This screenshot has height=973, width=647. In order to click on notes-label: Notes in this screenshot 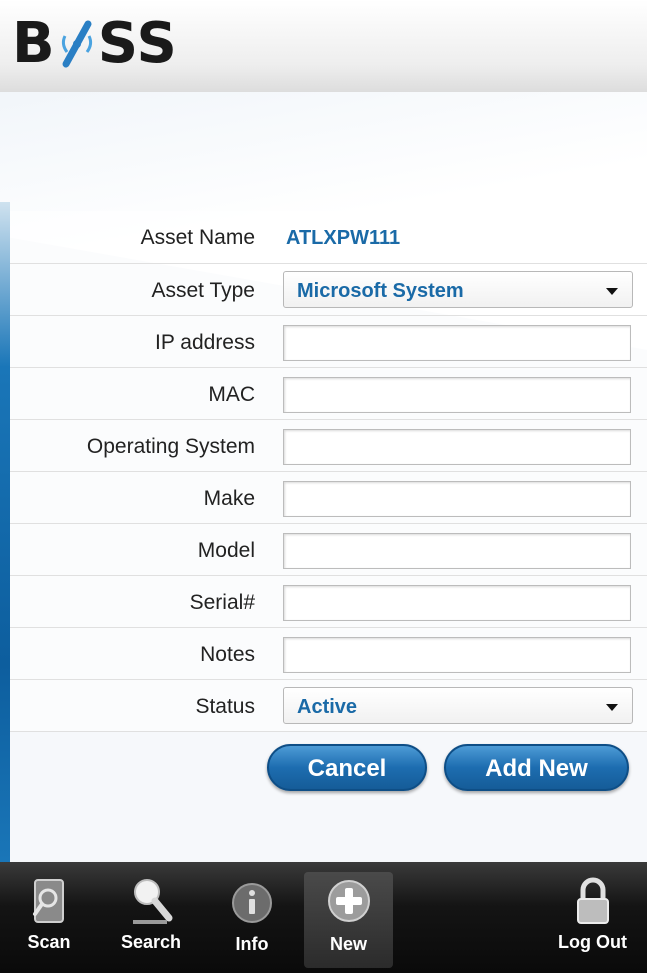, I will do `click(227, 654)`.